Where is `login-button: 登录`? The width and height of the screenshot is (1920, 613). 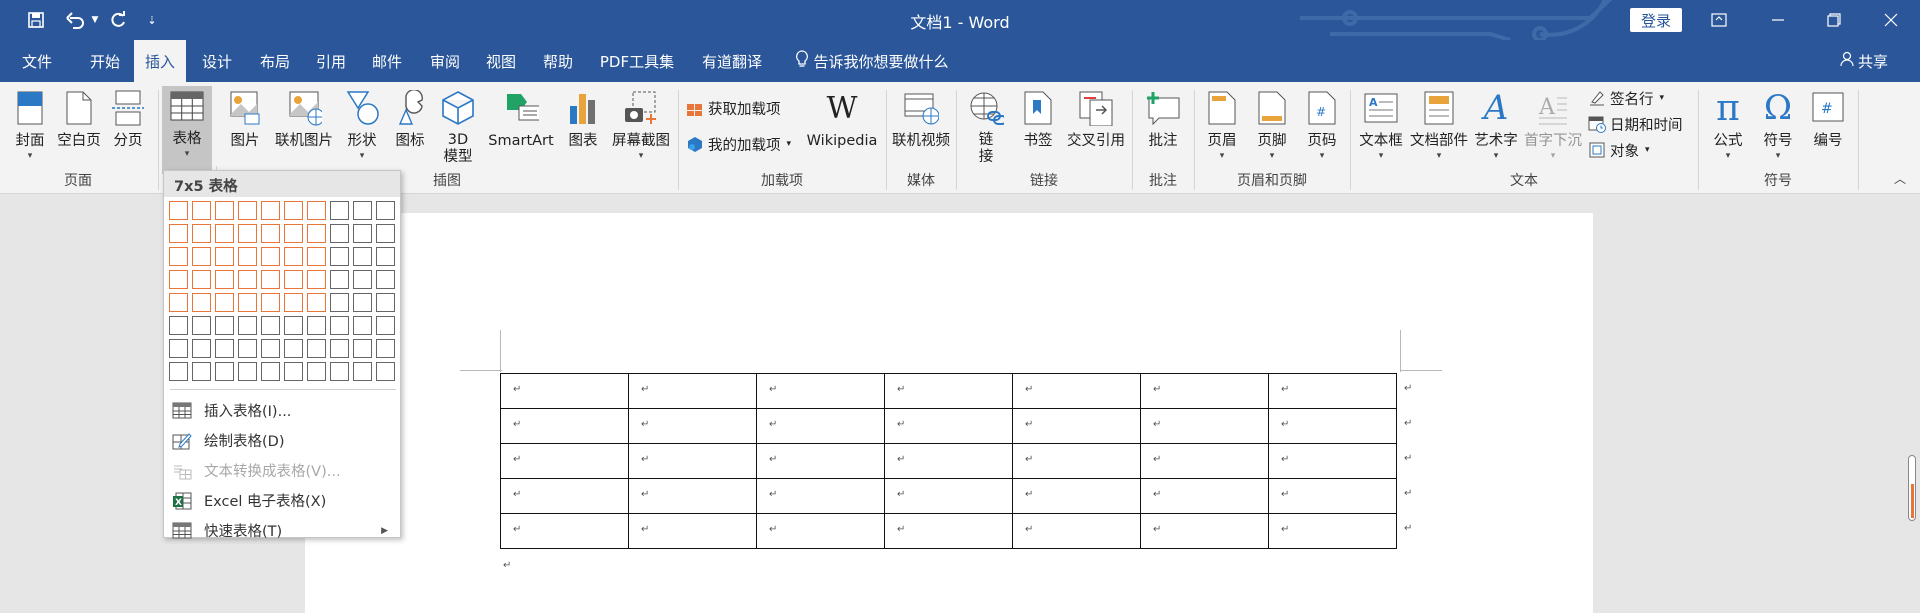 login-button: 登录 is located at coordinates (1656, 20).